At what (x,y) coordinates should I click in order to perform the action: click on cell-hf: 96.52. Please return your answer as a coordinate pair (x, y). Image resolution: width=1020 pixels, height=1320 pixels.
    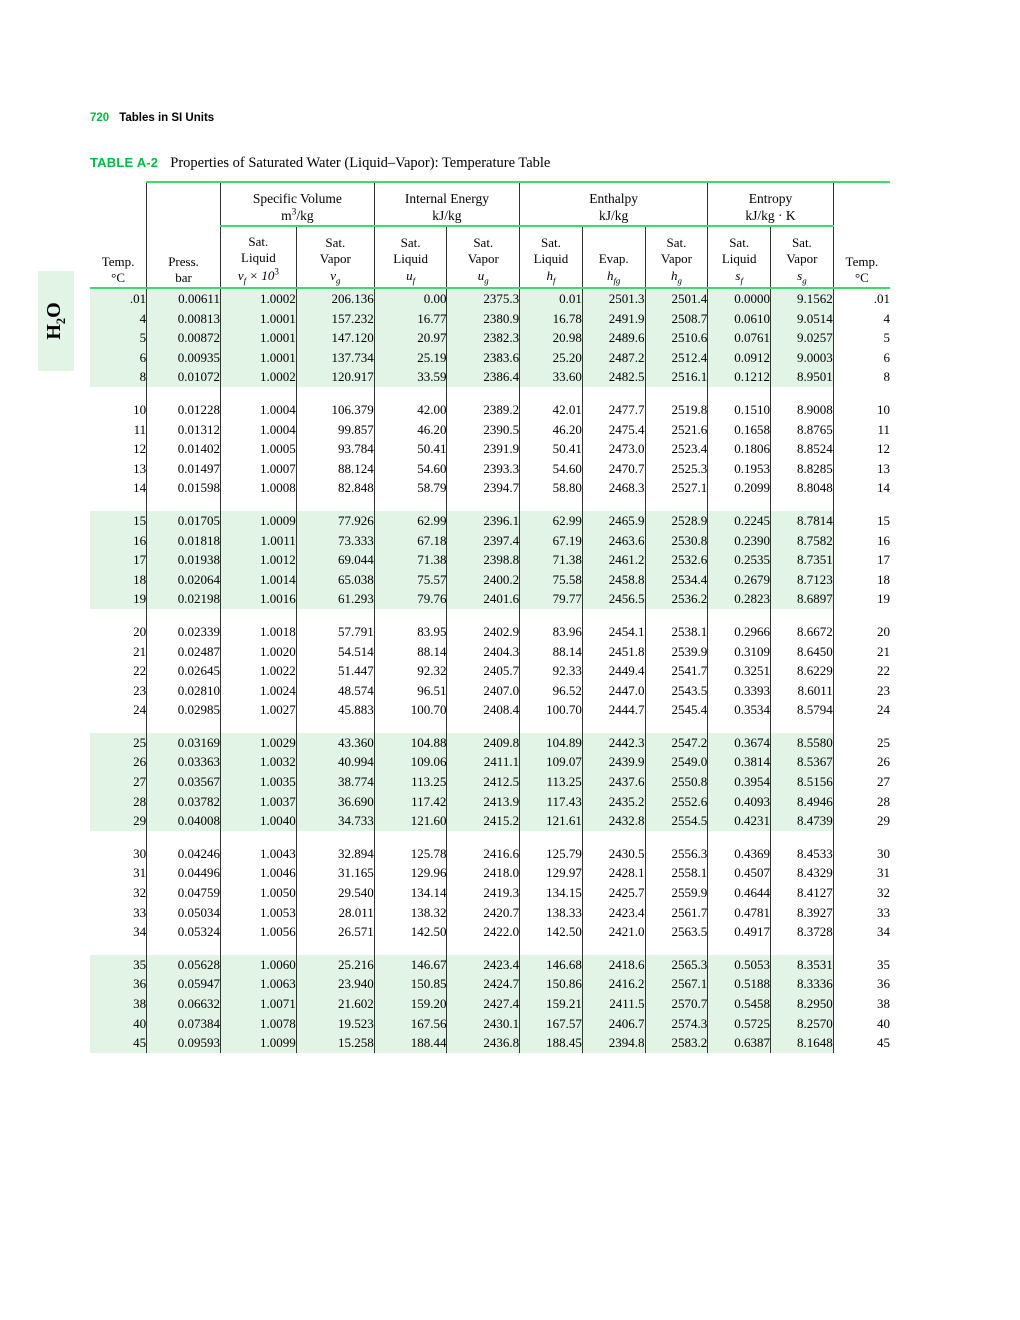
    Looking at the image, I should click on (551, 690).